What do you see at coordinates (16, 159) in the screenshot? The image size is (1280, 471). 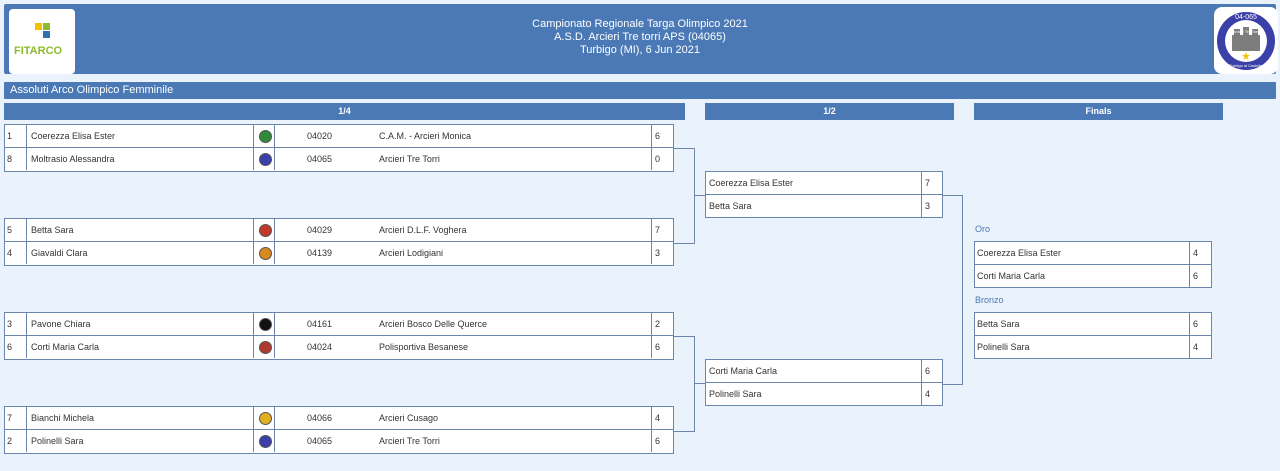 I see `seed-number: 8` at bounding box center [16, 159].